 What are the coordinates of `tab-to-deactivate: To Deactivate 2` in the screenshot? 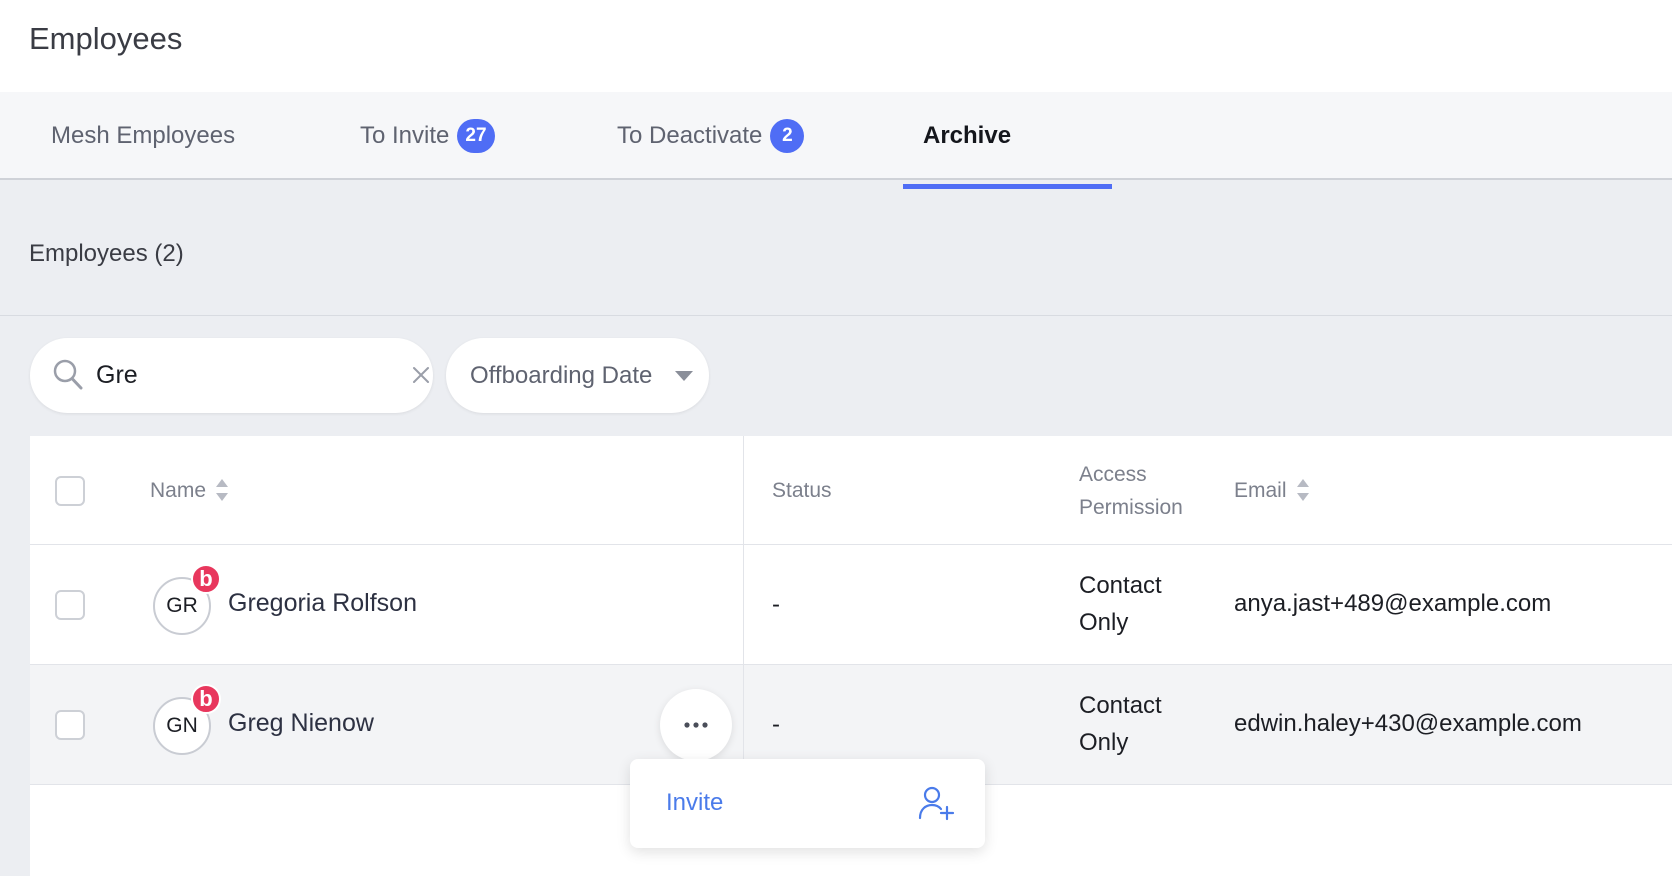 It's located at (711, 136).